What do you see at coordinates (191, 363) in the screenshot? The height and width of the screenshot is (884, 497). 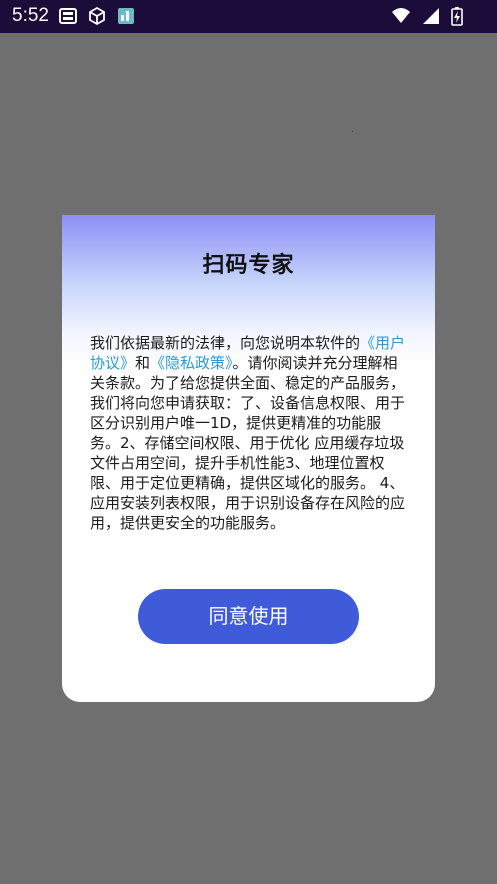 I see `privacy-policy-link: 《隐私政策》` at bounding box center [191, 363].